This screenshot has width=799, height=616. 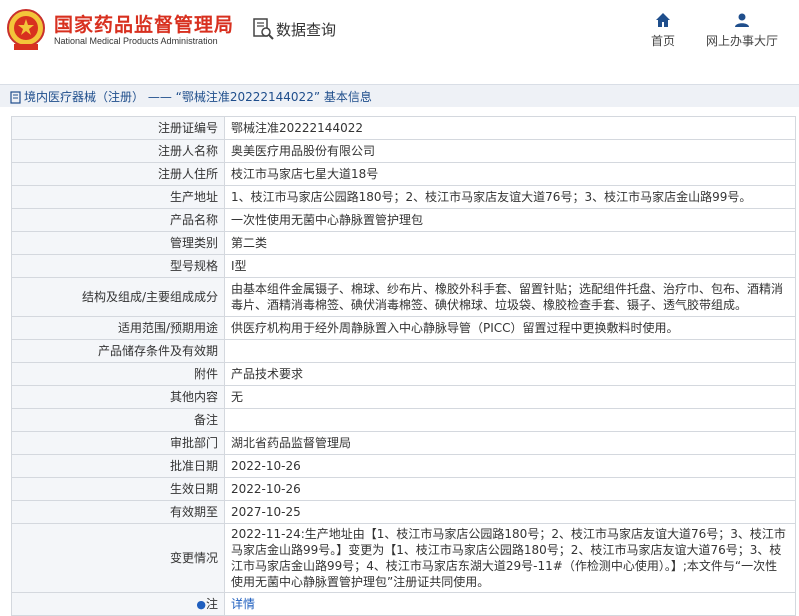 What do you see at coordinates (510, 604) in the screenshot?
I see `row-value: 详情` at bounding box center [510, 604].